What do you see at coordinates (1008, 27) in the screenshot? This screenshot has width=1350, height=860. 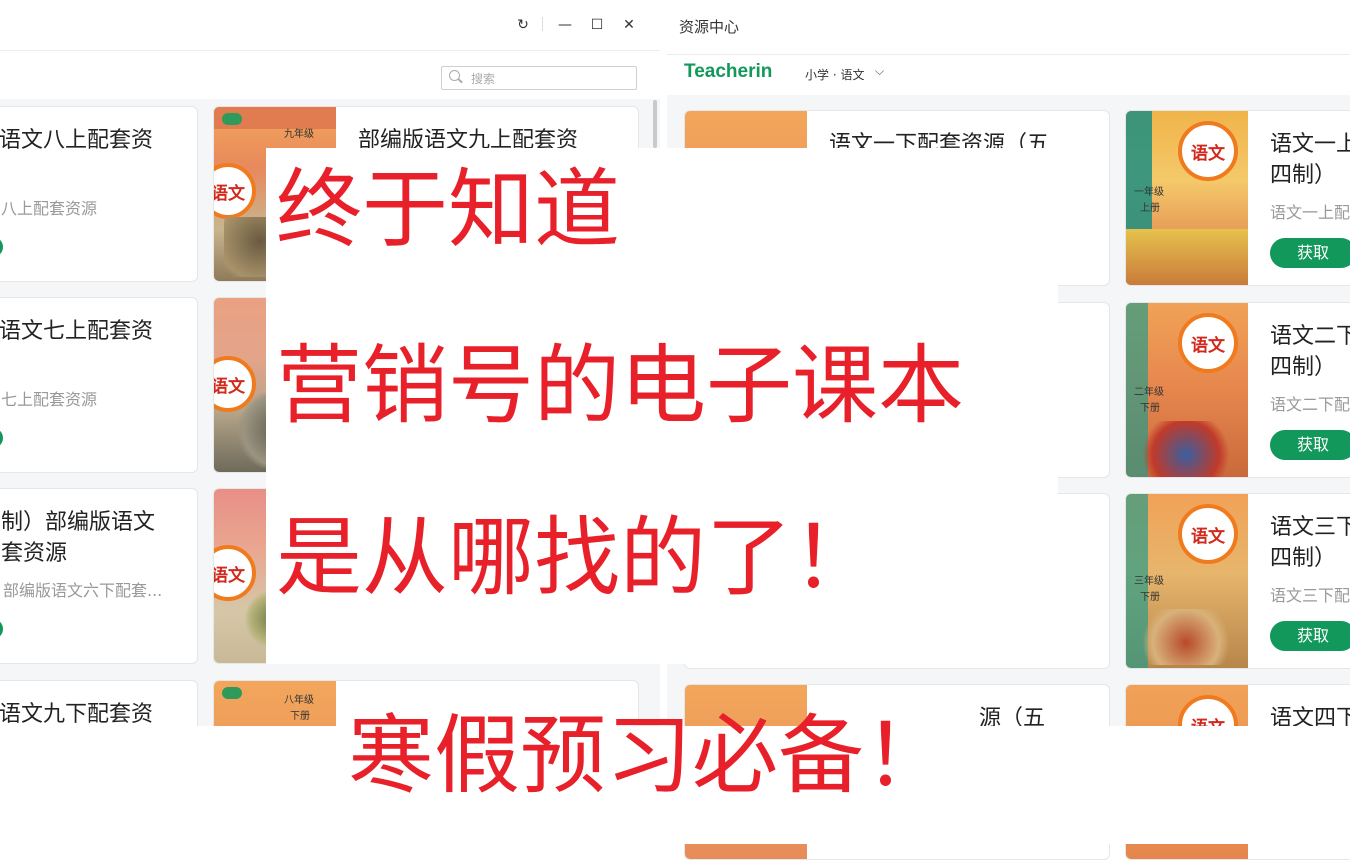 I see `right-titlebar` at bounding box center [1008, 27].